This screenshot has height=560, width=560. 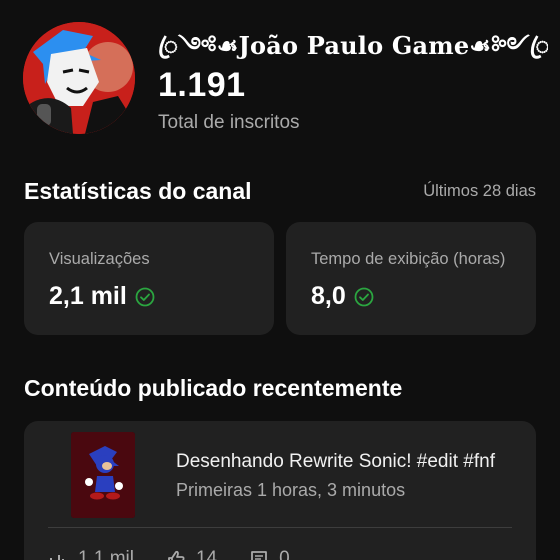 I want to click on avatar-image, so click(x=79, y=78).